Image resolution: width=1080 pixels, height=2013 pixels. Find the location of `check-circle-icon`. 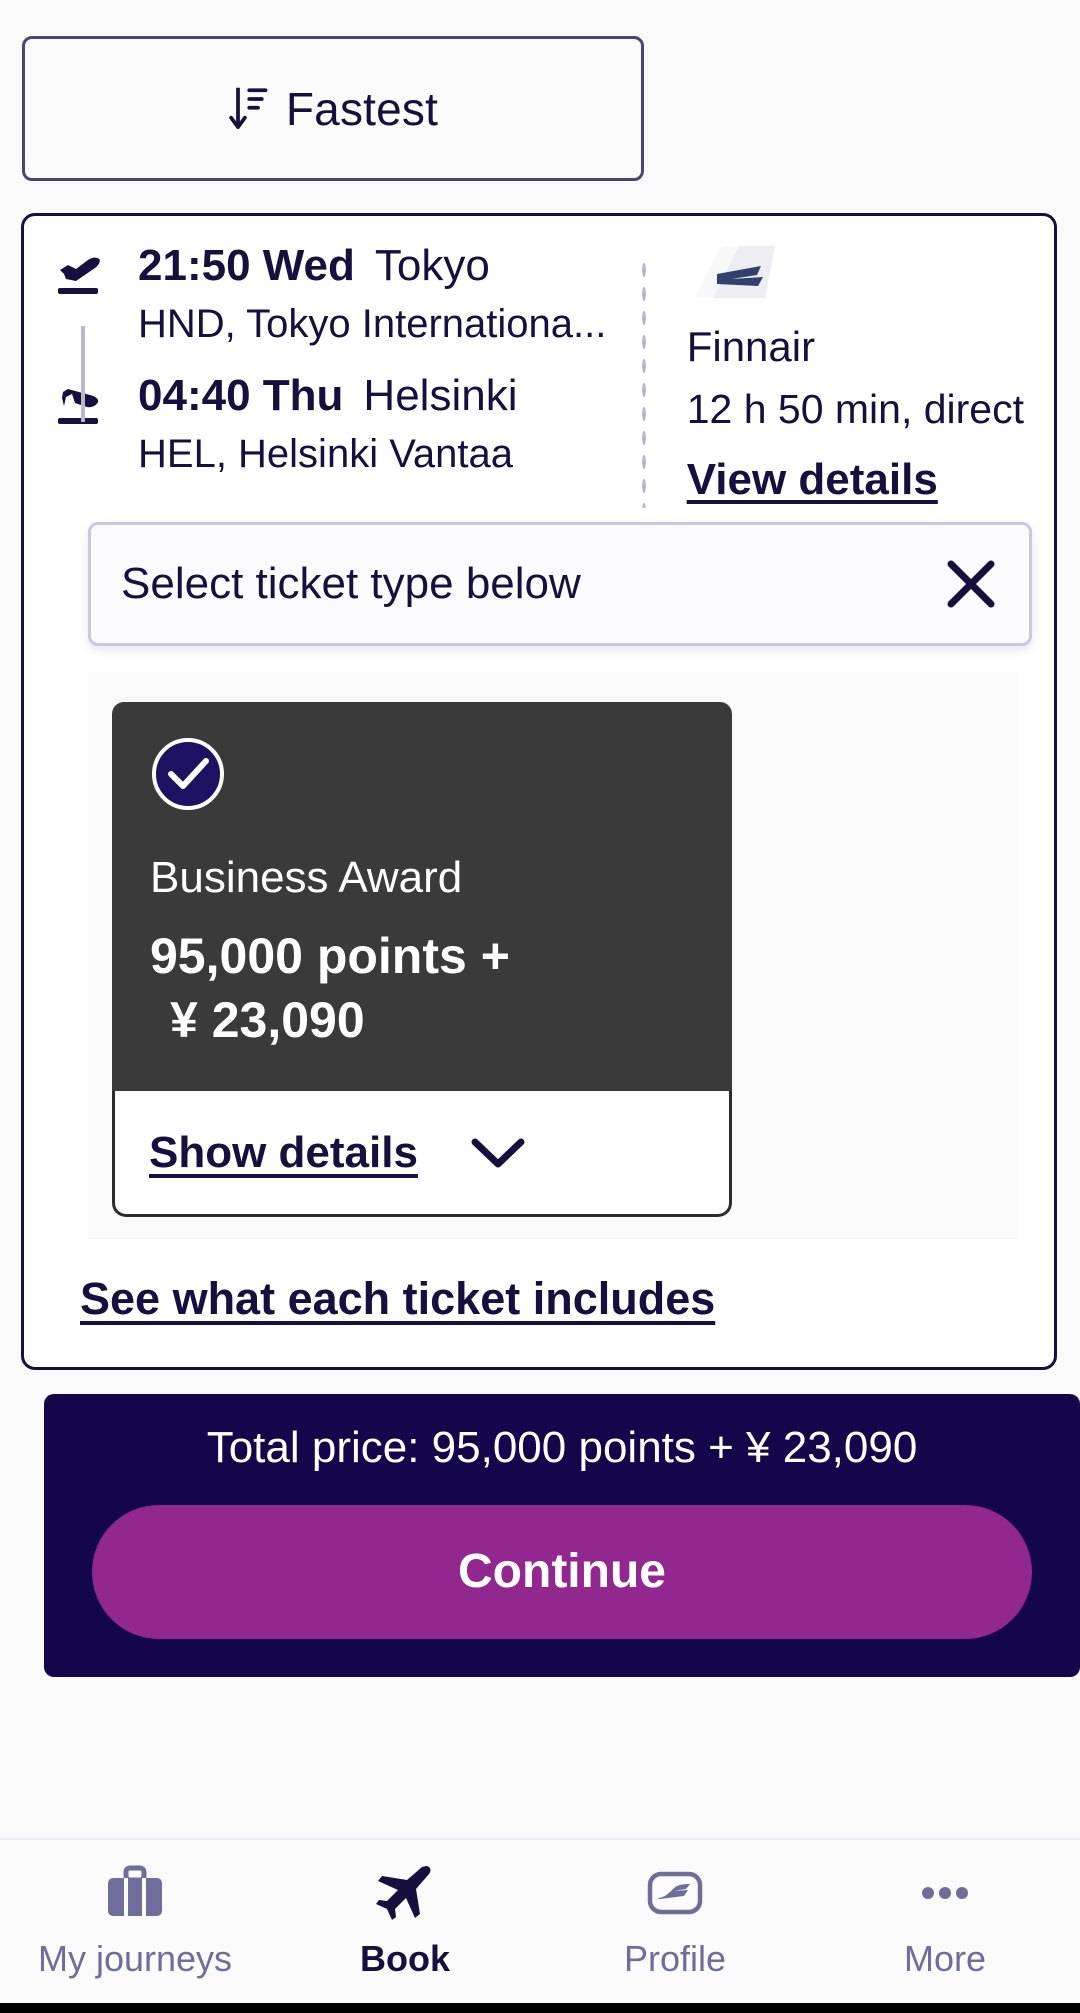

check-circle-icon is located at coordinates (188, 774).